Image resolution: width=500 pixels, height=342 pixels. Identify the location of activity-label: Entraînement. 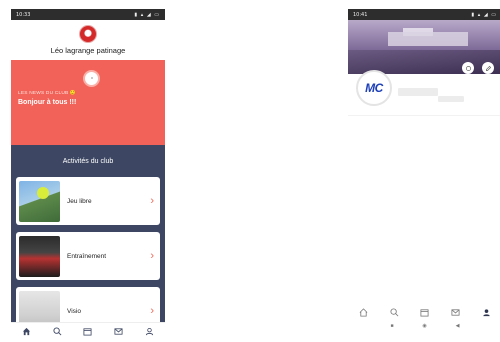
(87, 256).